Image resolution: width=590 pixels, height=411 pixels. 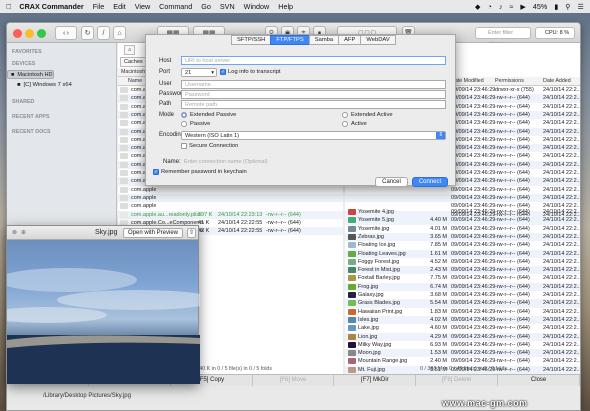 What do you see at coordinates (209, 146) in the screenshot?
I see `secure-connection-checkbox: Secure Connection` at bounding box center [209, 146].